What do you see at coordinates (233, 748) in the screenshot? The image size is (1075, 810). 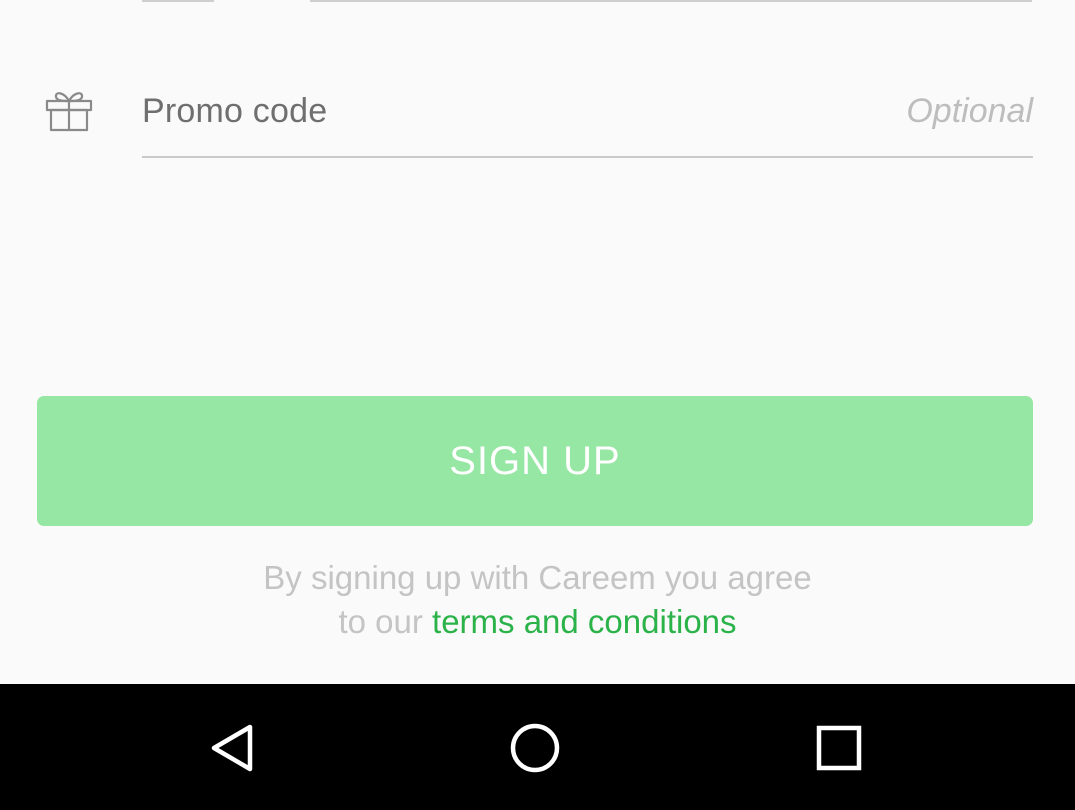 I see `back-triangle-icon` at bounding box center [233, 748].